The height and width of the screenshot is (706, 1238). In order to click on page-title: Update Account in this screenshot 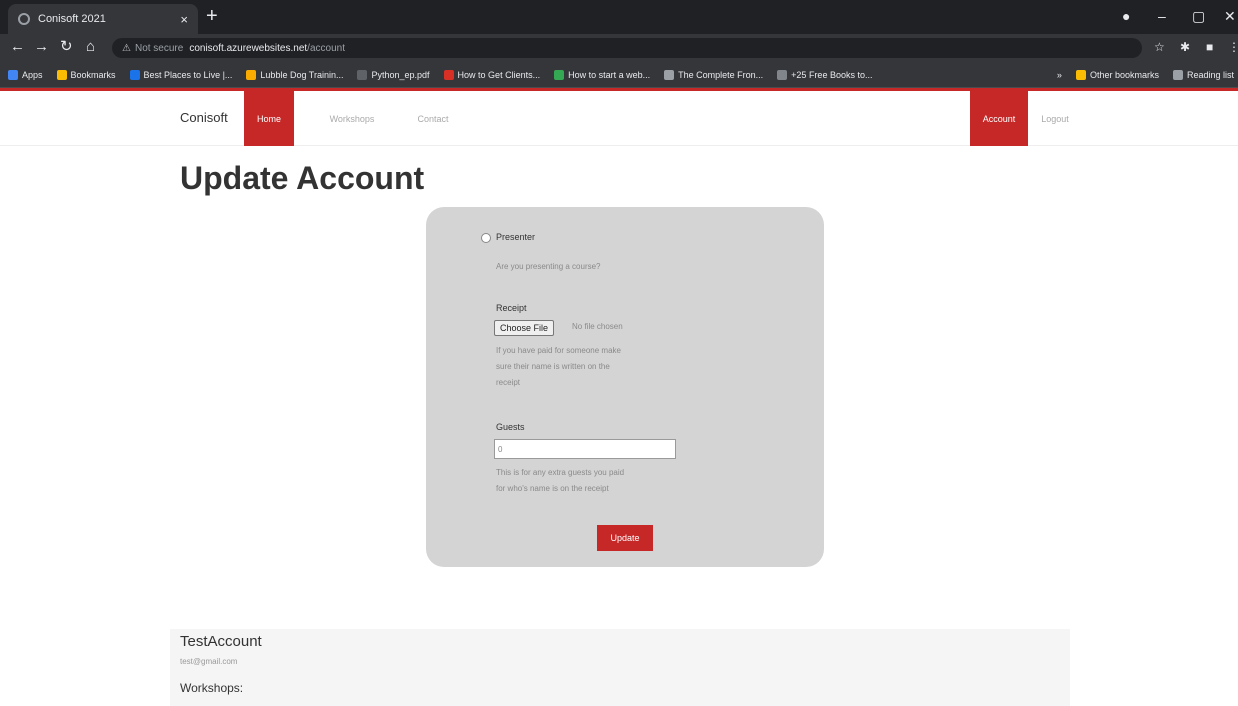, I will do `click(302, 178)`.